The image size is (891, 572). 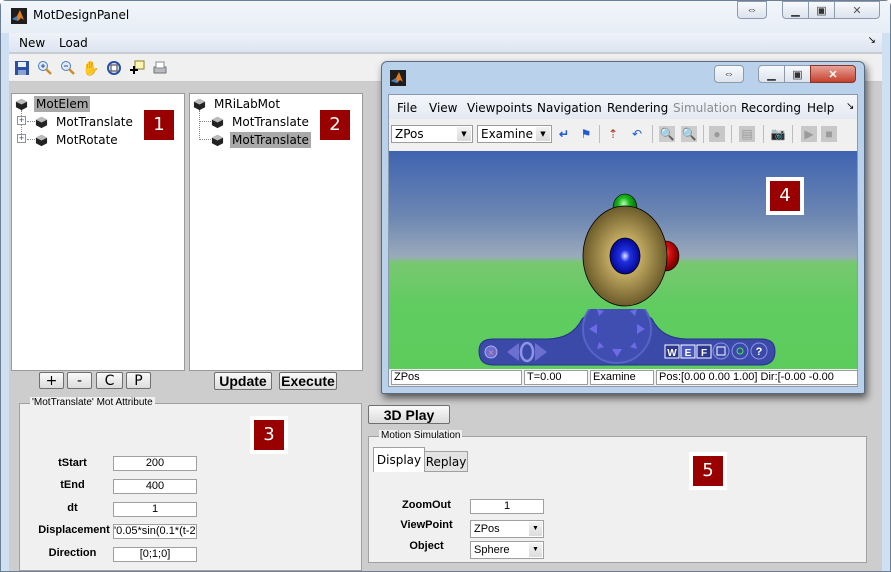 What do you see at coordinates (261, 140) in the screenshot?
I see `tree-node-mottranslate-2: MotTranslate` at bounding box center [261, 140].